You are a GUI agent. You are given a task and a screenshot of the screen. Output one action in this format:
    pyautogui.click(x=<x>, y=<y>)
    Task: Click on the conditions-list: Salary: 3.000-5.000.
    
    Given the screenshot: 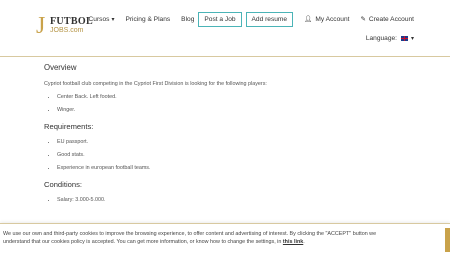 What is the action you would take?
    pyautogui.click(x=75, y=200)
    